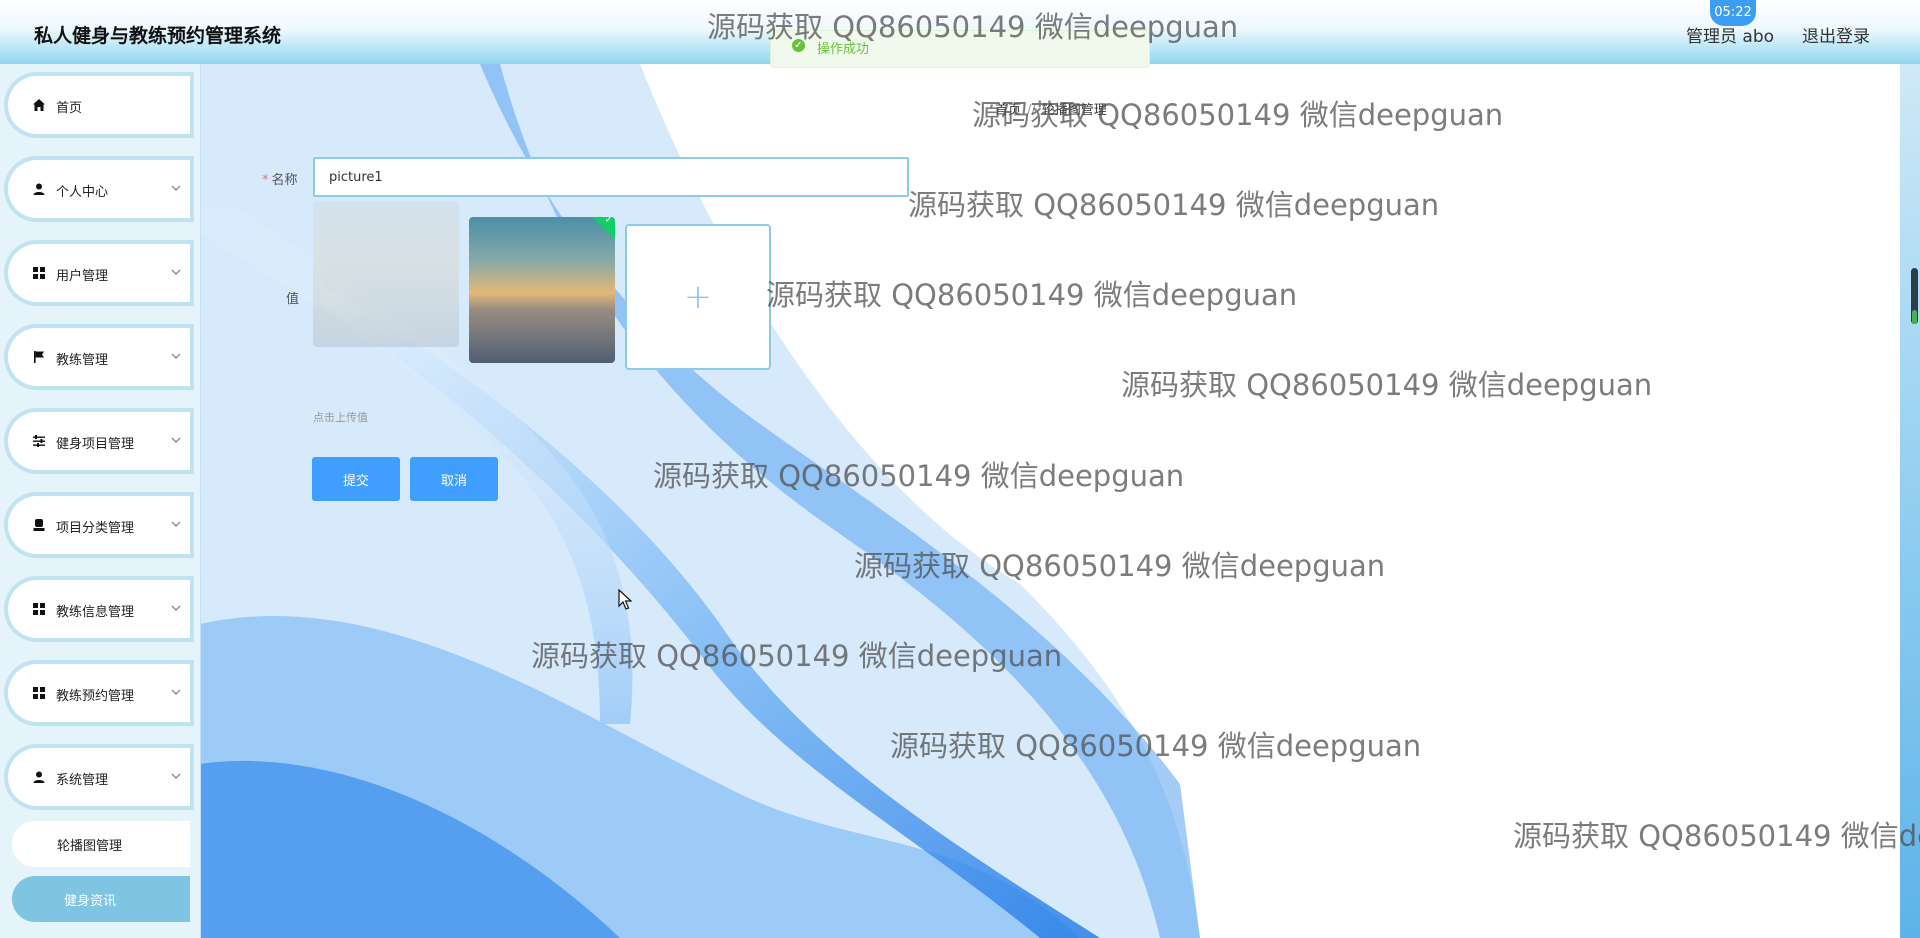 Image resolution: width=1920 pixels, height=938 pixels. I want to click on upload-success-check-icon: ✓, so click(601, 229).